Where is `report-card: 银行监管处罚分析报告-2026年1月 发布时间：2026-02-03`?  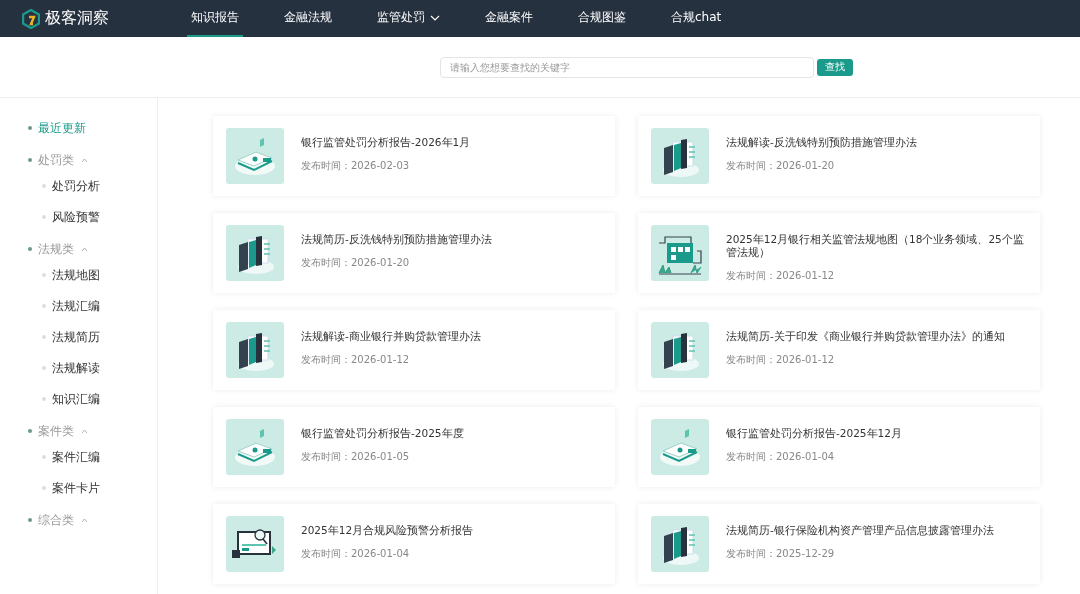
report-card: 银行监管处罚分析报告-2026年1月 发布时间：2026-02-03 is located at coordinates (414, 156).